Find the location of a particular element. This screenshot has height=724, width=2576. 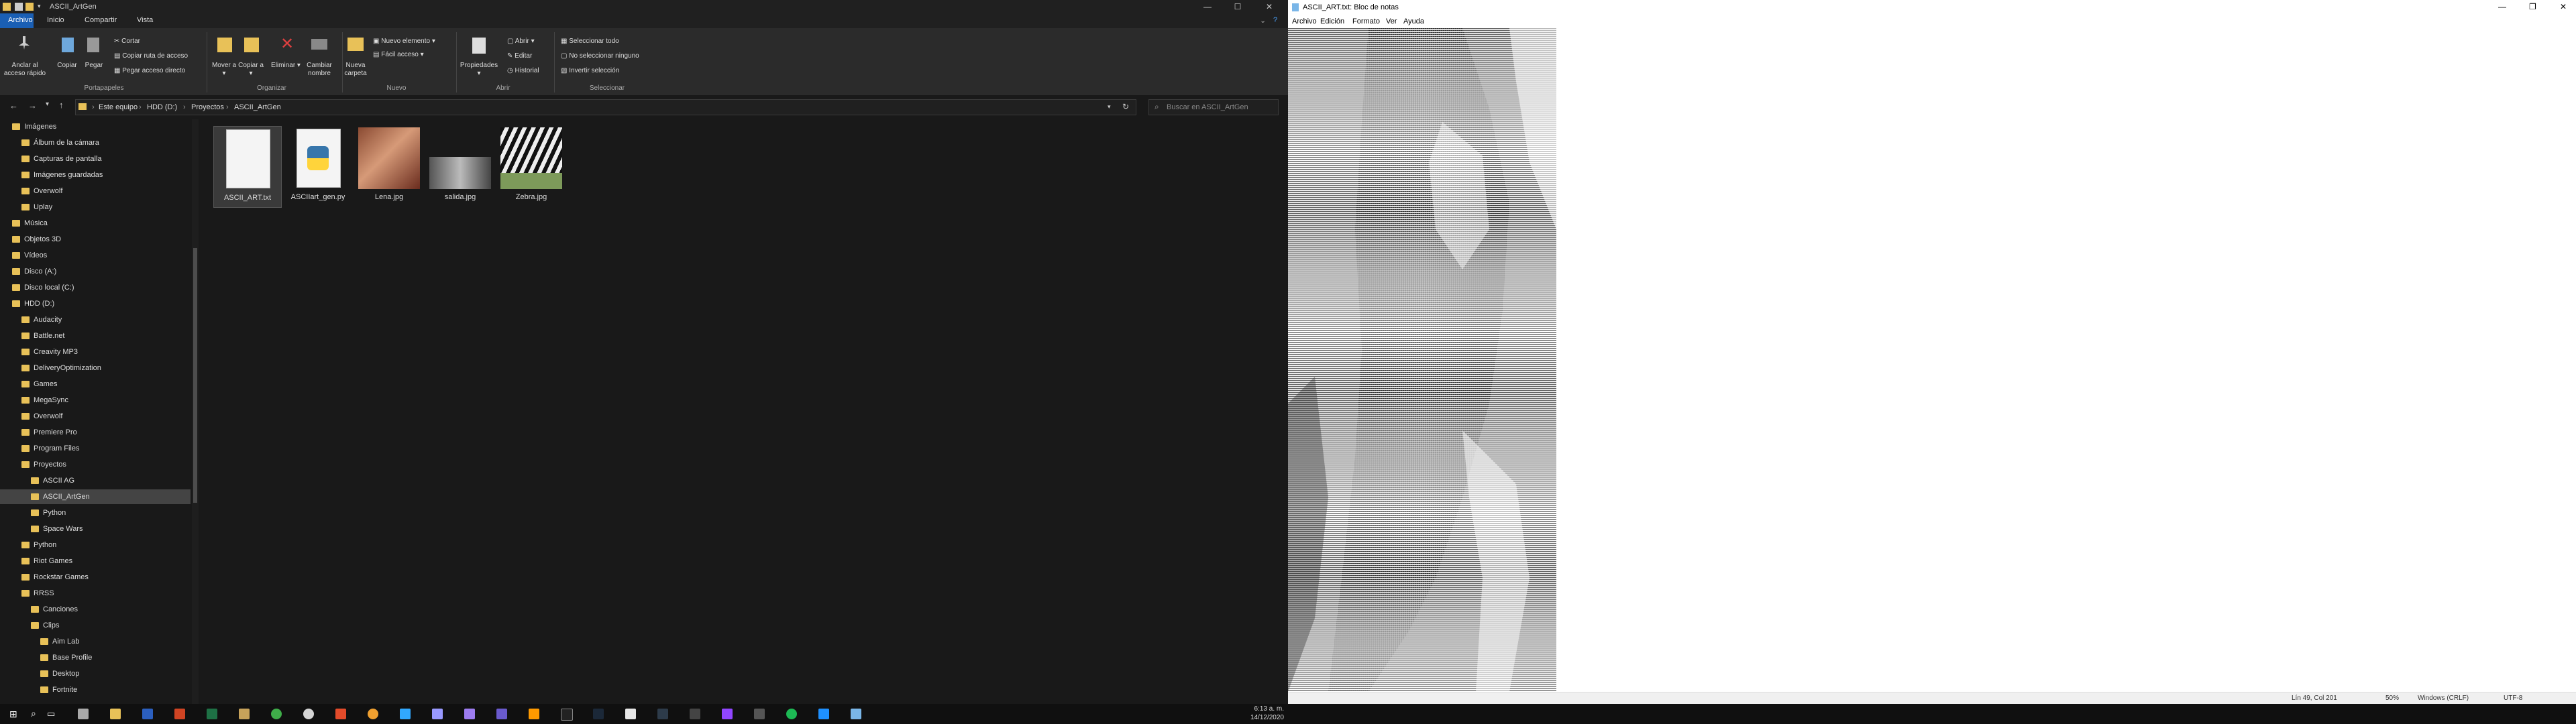

menu-formato: Formato is located at coordinates (1366, 21).